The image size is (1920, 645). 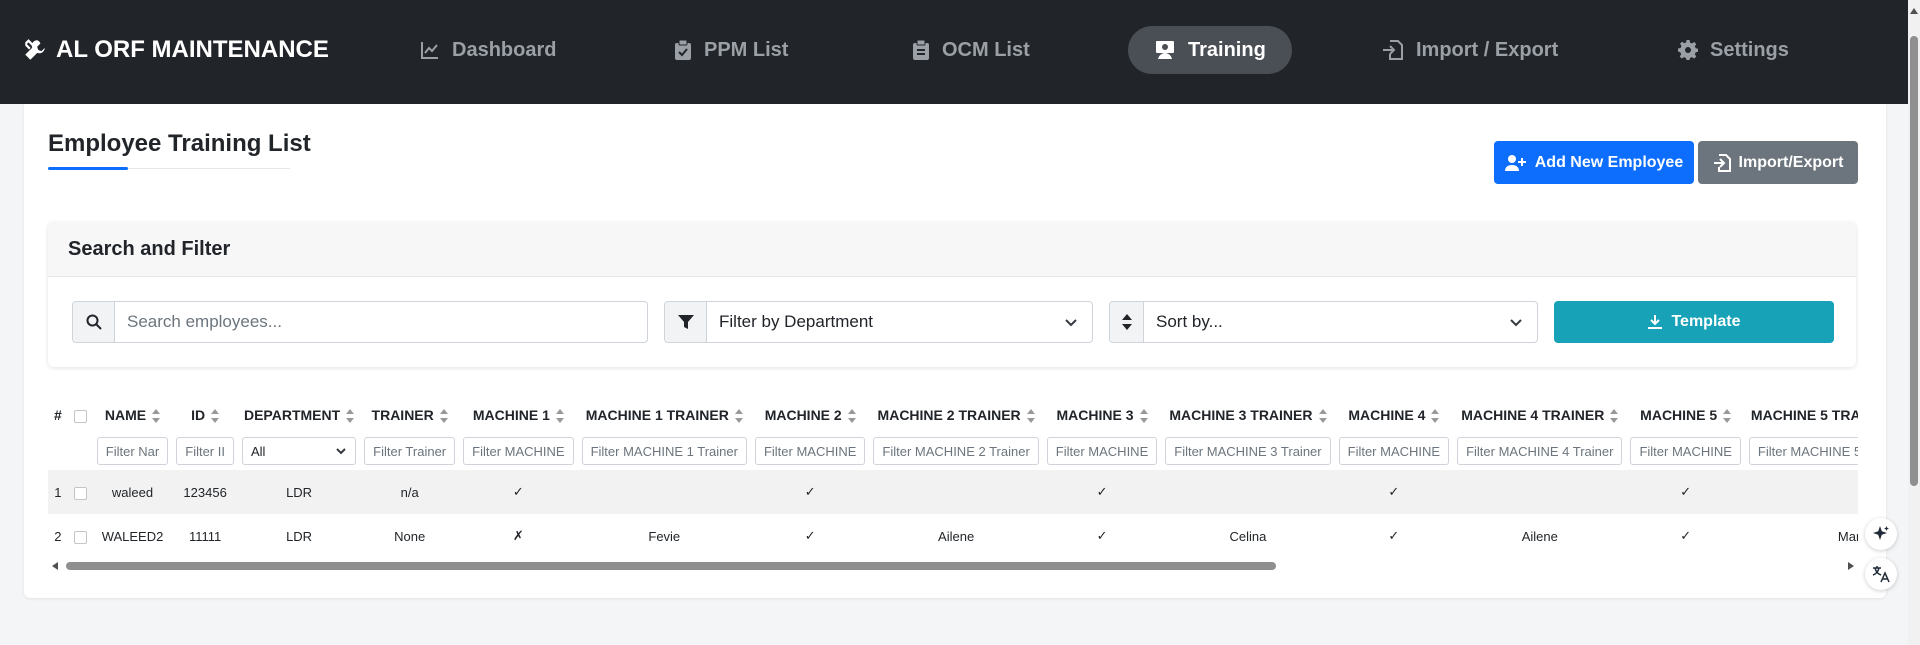 I want to click on col-machine-5-trainer: MACHINE 5 TRAIN, so click(x=1801, y=415).